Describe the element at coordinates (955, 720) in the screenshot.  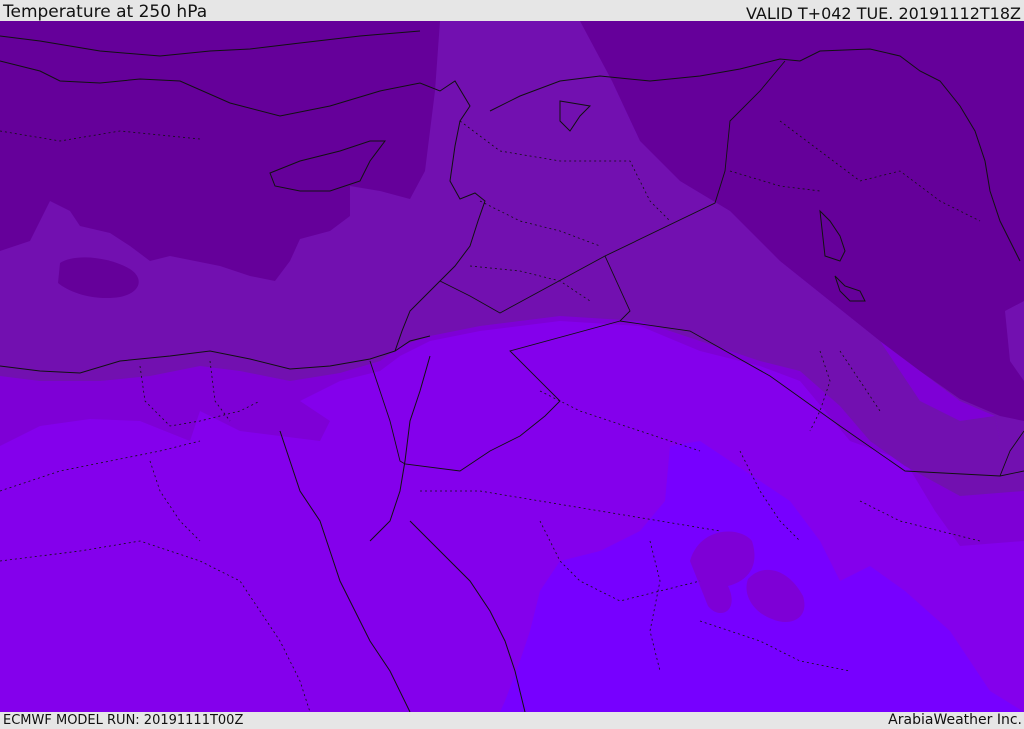
I see `credit-text: ArabiaWeather Inc.` at that location.